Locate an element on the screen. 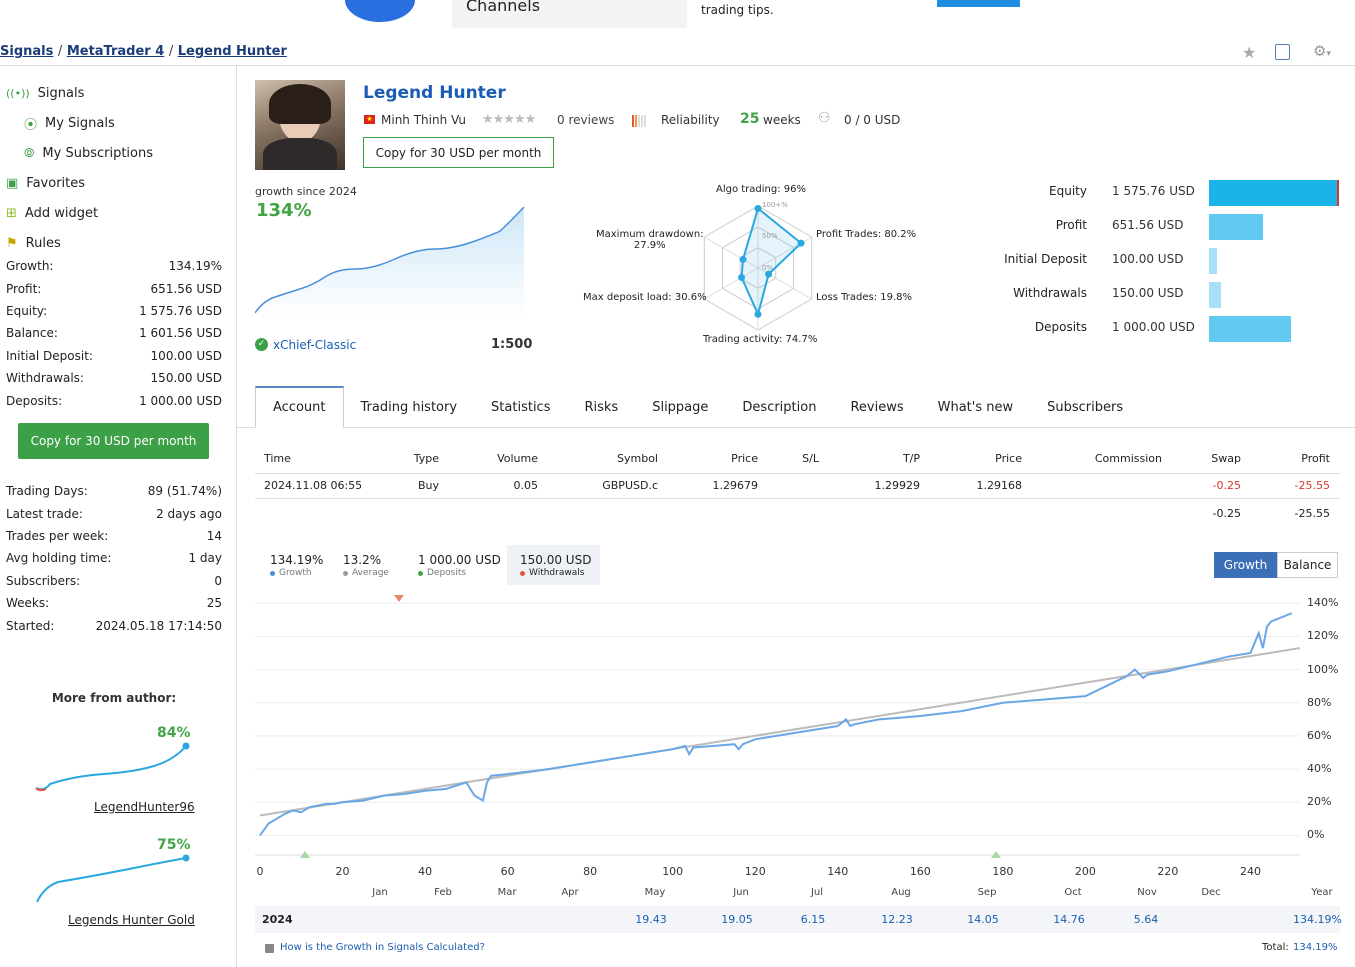 The width and height of the screenshot is (1355, 967). total-swap: -0.25 is located at coordinates (1226, 513).